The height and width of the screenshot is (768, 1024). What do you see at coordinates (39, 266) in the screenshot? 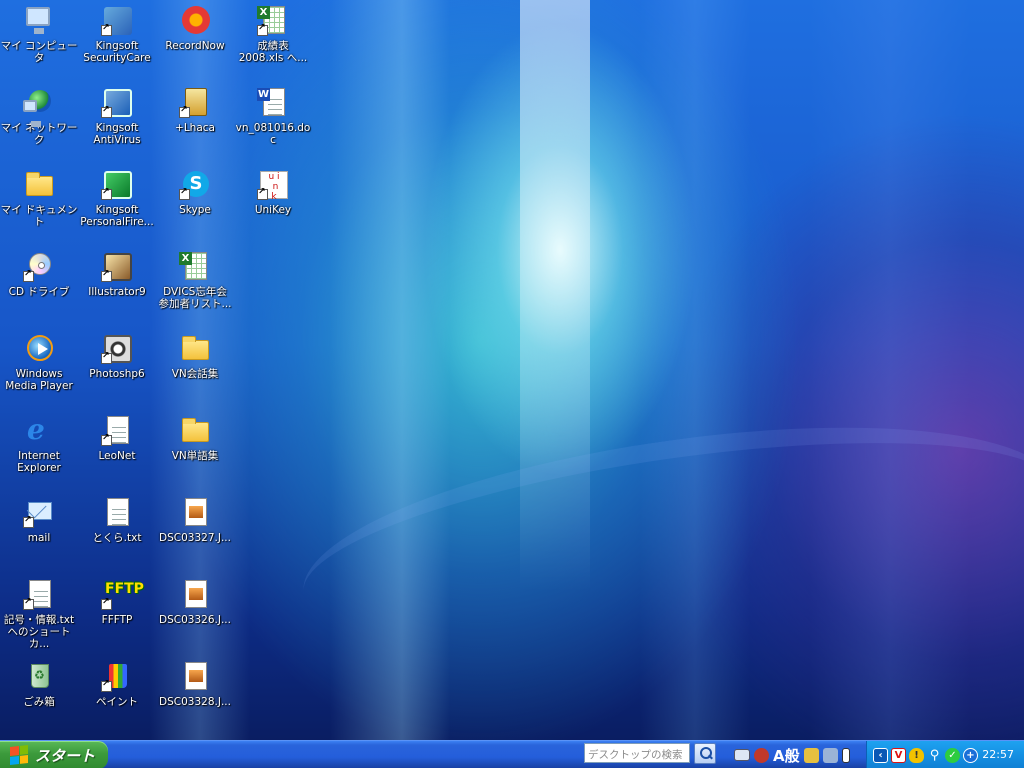
I see `cd-drive-icon` at bounding box center [39, 266].